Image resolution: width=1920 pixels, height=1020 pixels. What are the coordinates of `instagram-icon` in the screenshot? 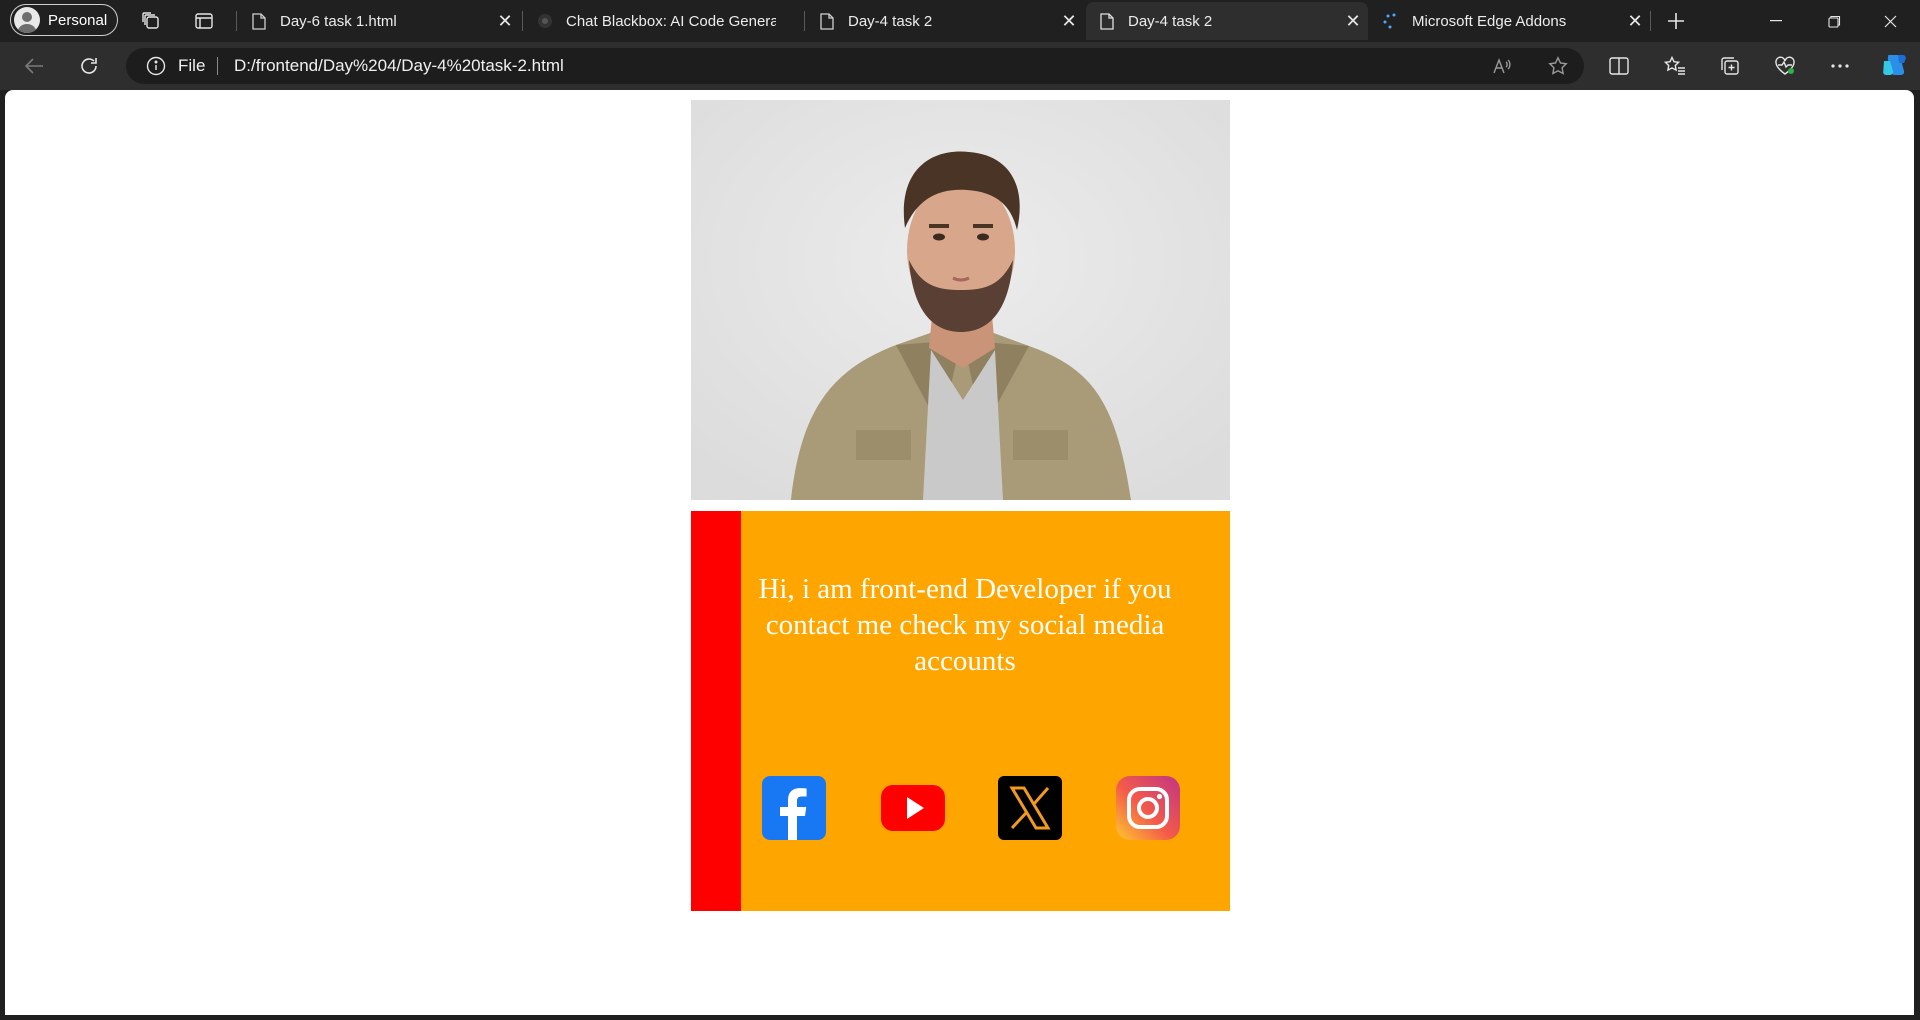 It's located at (1148, 808).